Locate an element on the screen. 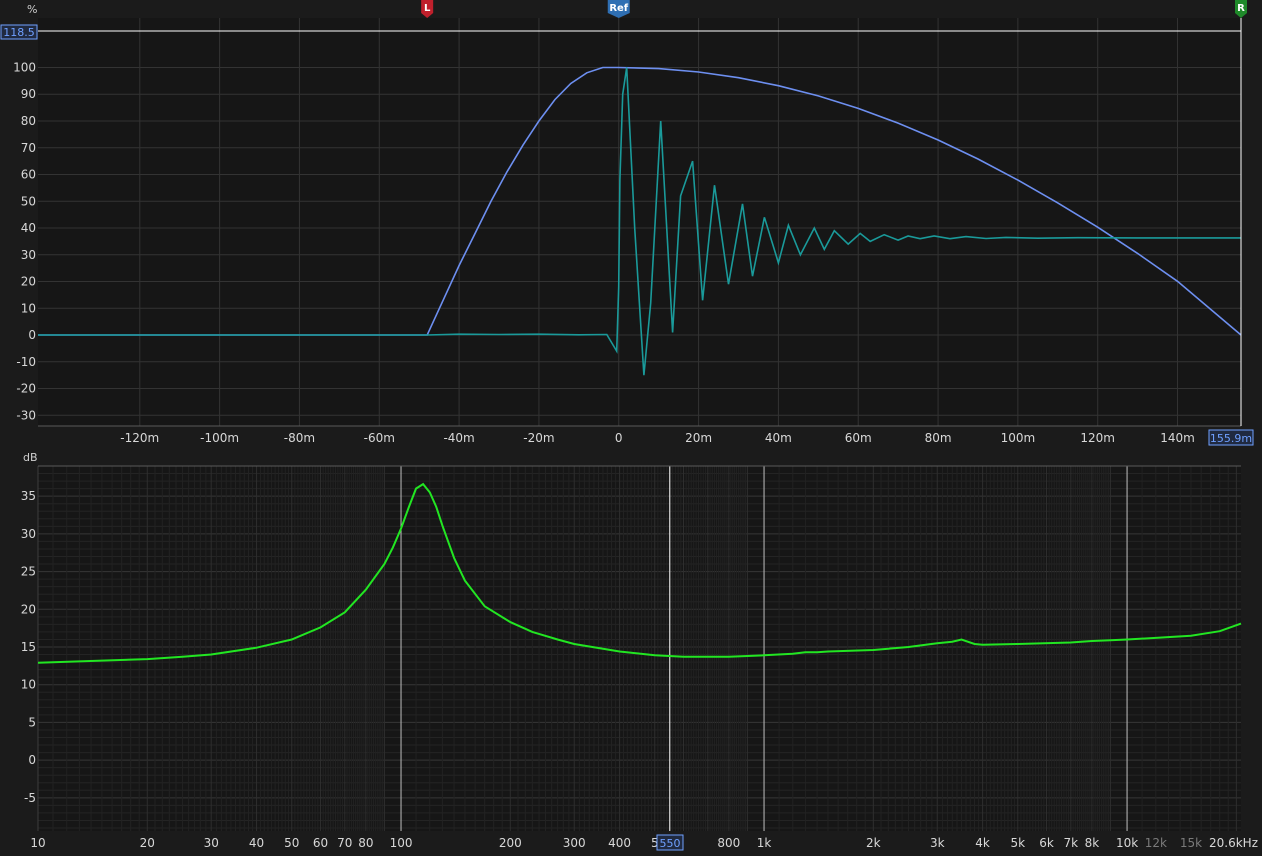 The height and width of the screenshot is (856, 1262). x-tick-label: 400 is located at coordinates (619, 843).